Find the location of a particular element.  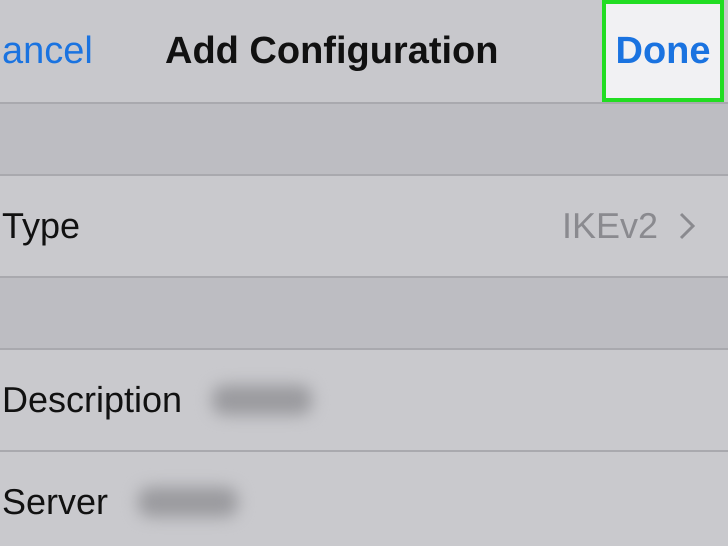

done-button: Done is located at coordinates (663, 51).